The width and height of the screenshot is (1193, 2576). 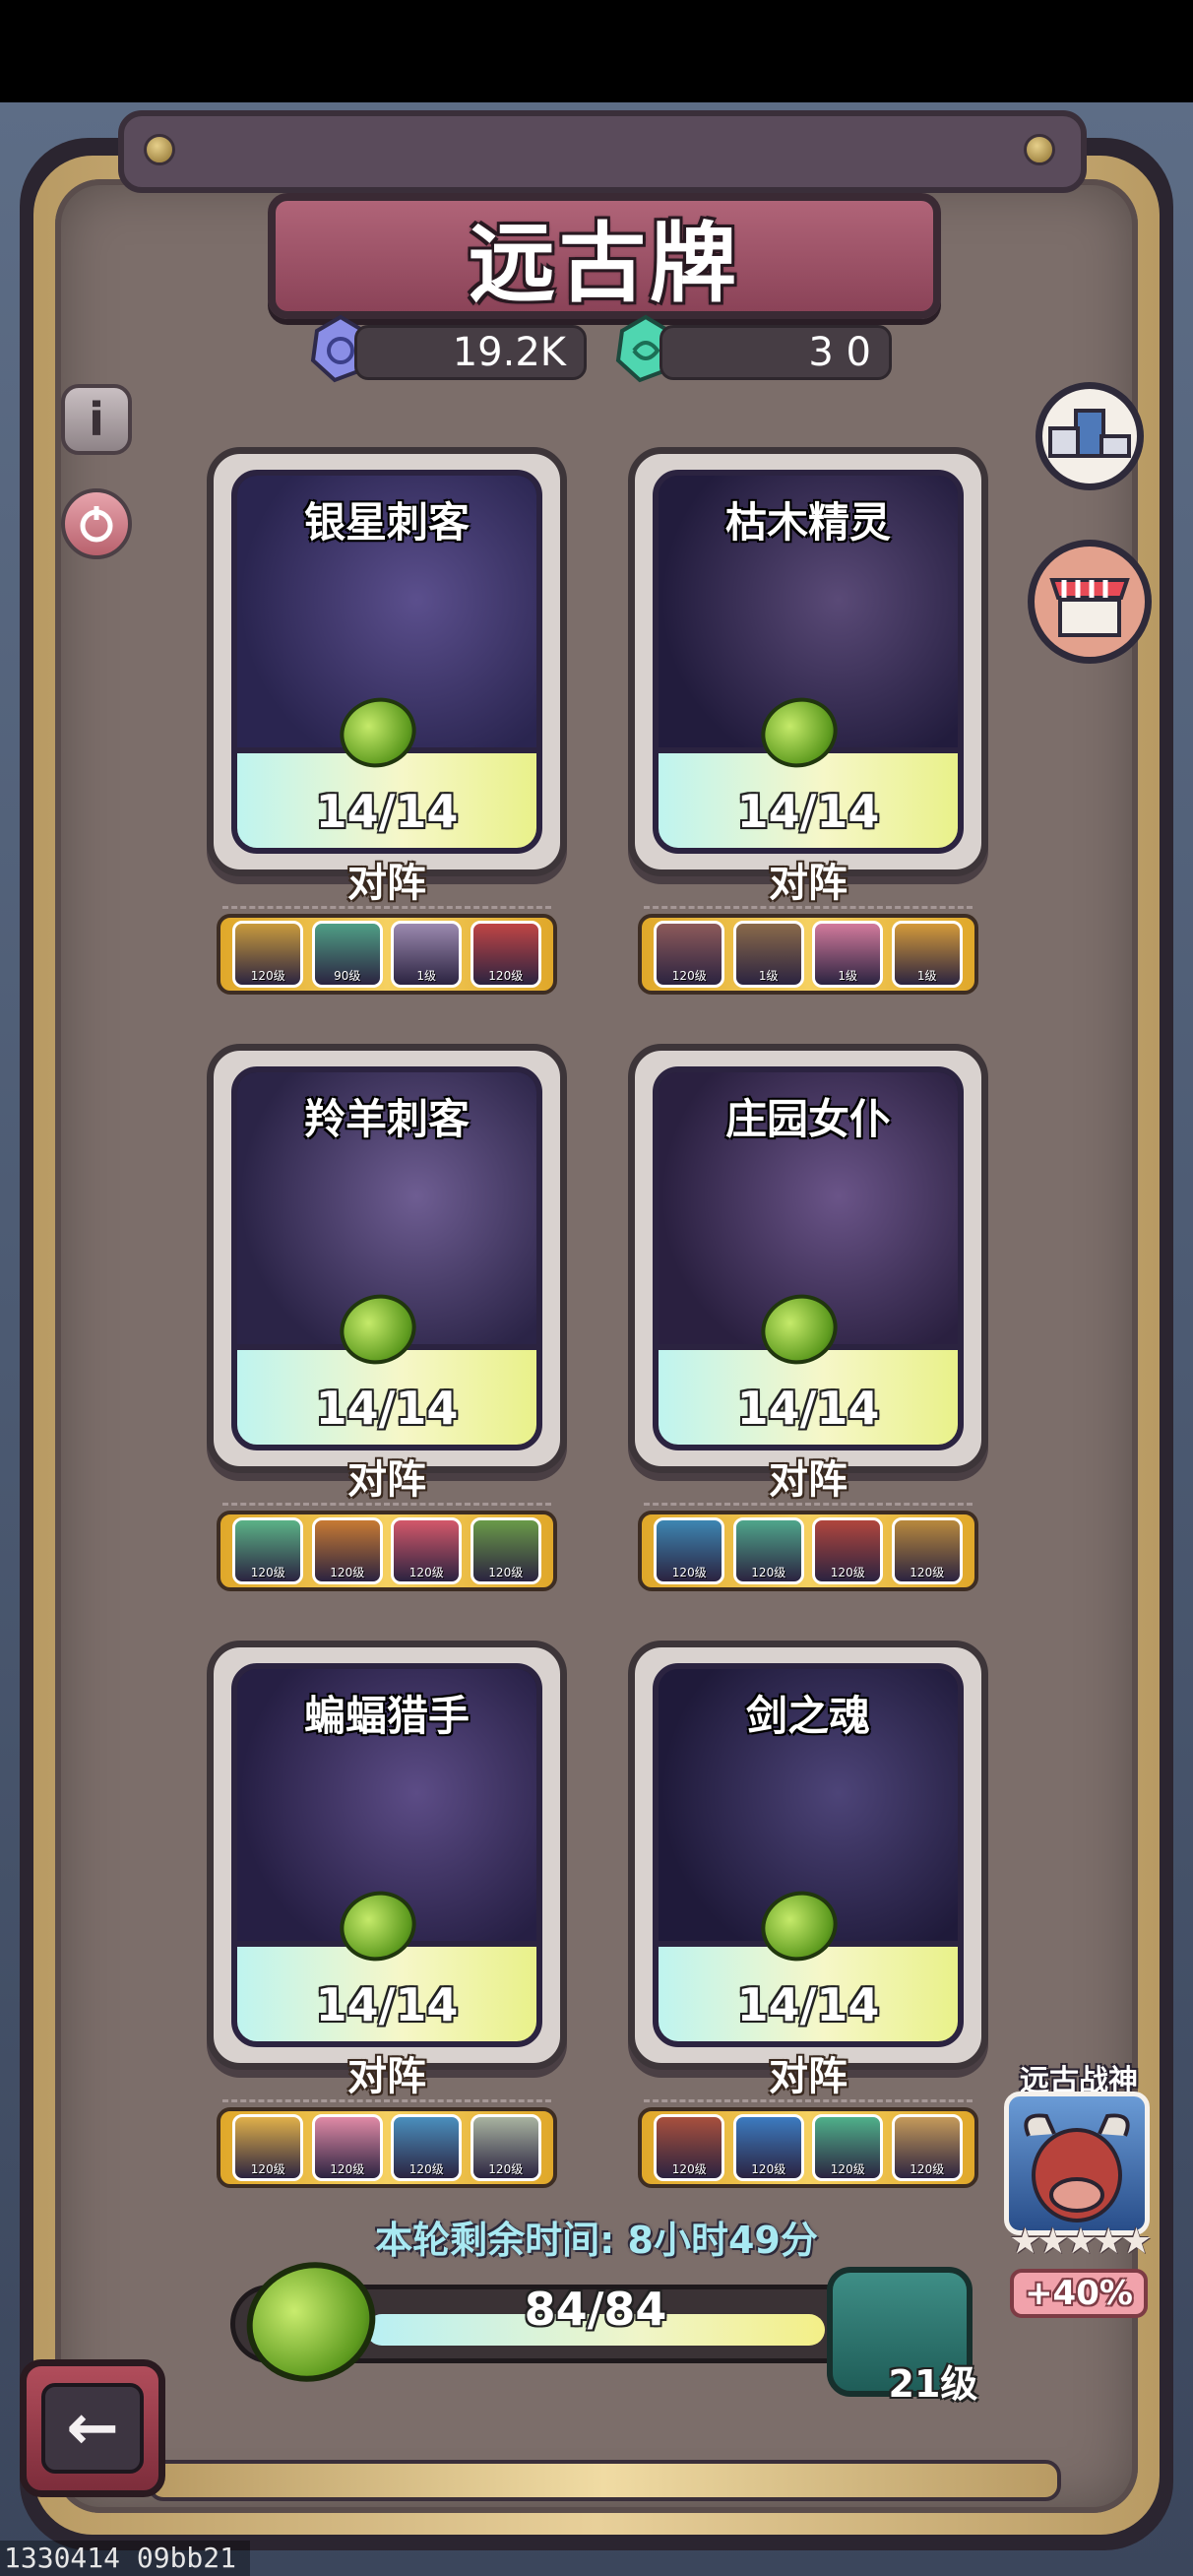 What do you see at coordinates (1079, 2293) in the screenshot?
I see `war-god-bonus: +40%` at bounding box center [1079, 2293].